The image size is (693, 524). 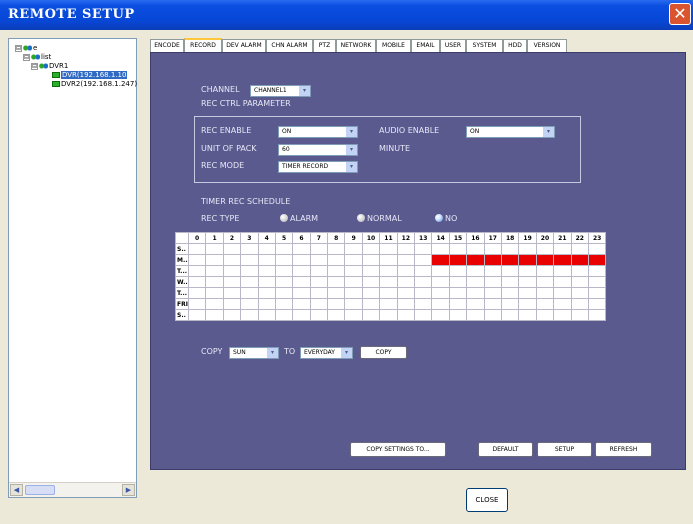 What do you see at coordinates (167, 45) in the screenshot?
I see `tab-encode: ENCODE` at bounding box center [167, 45].